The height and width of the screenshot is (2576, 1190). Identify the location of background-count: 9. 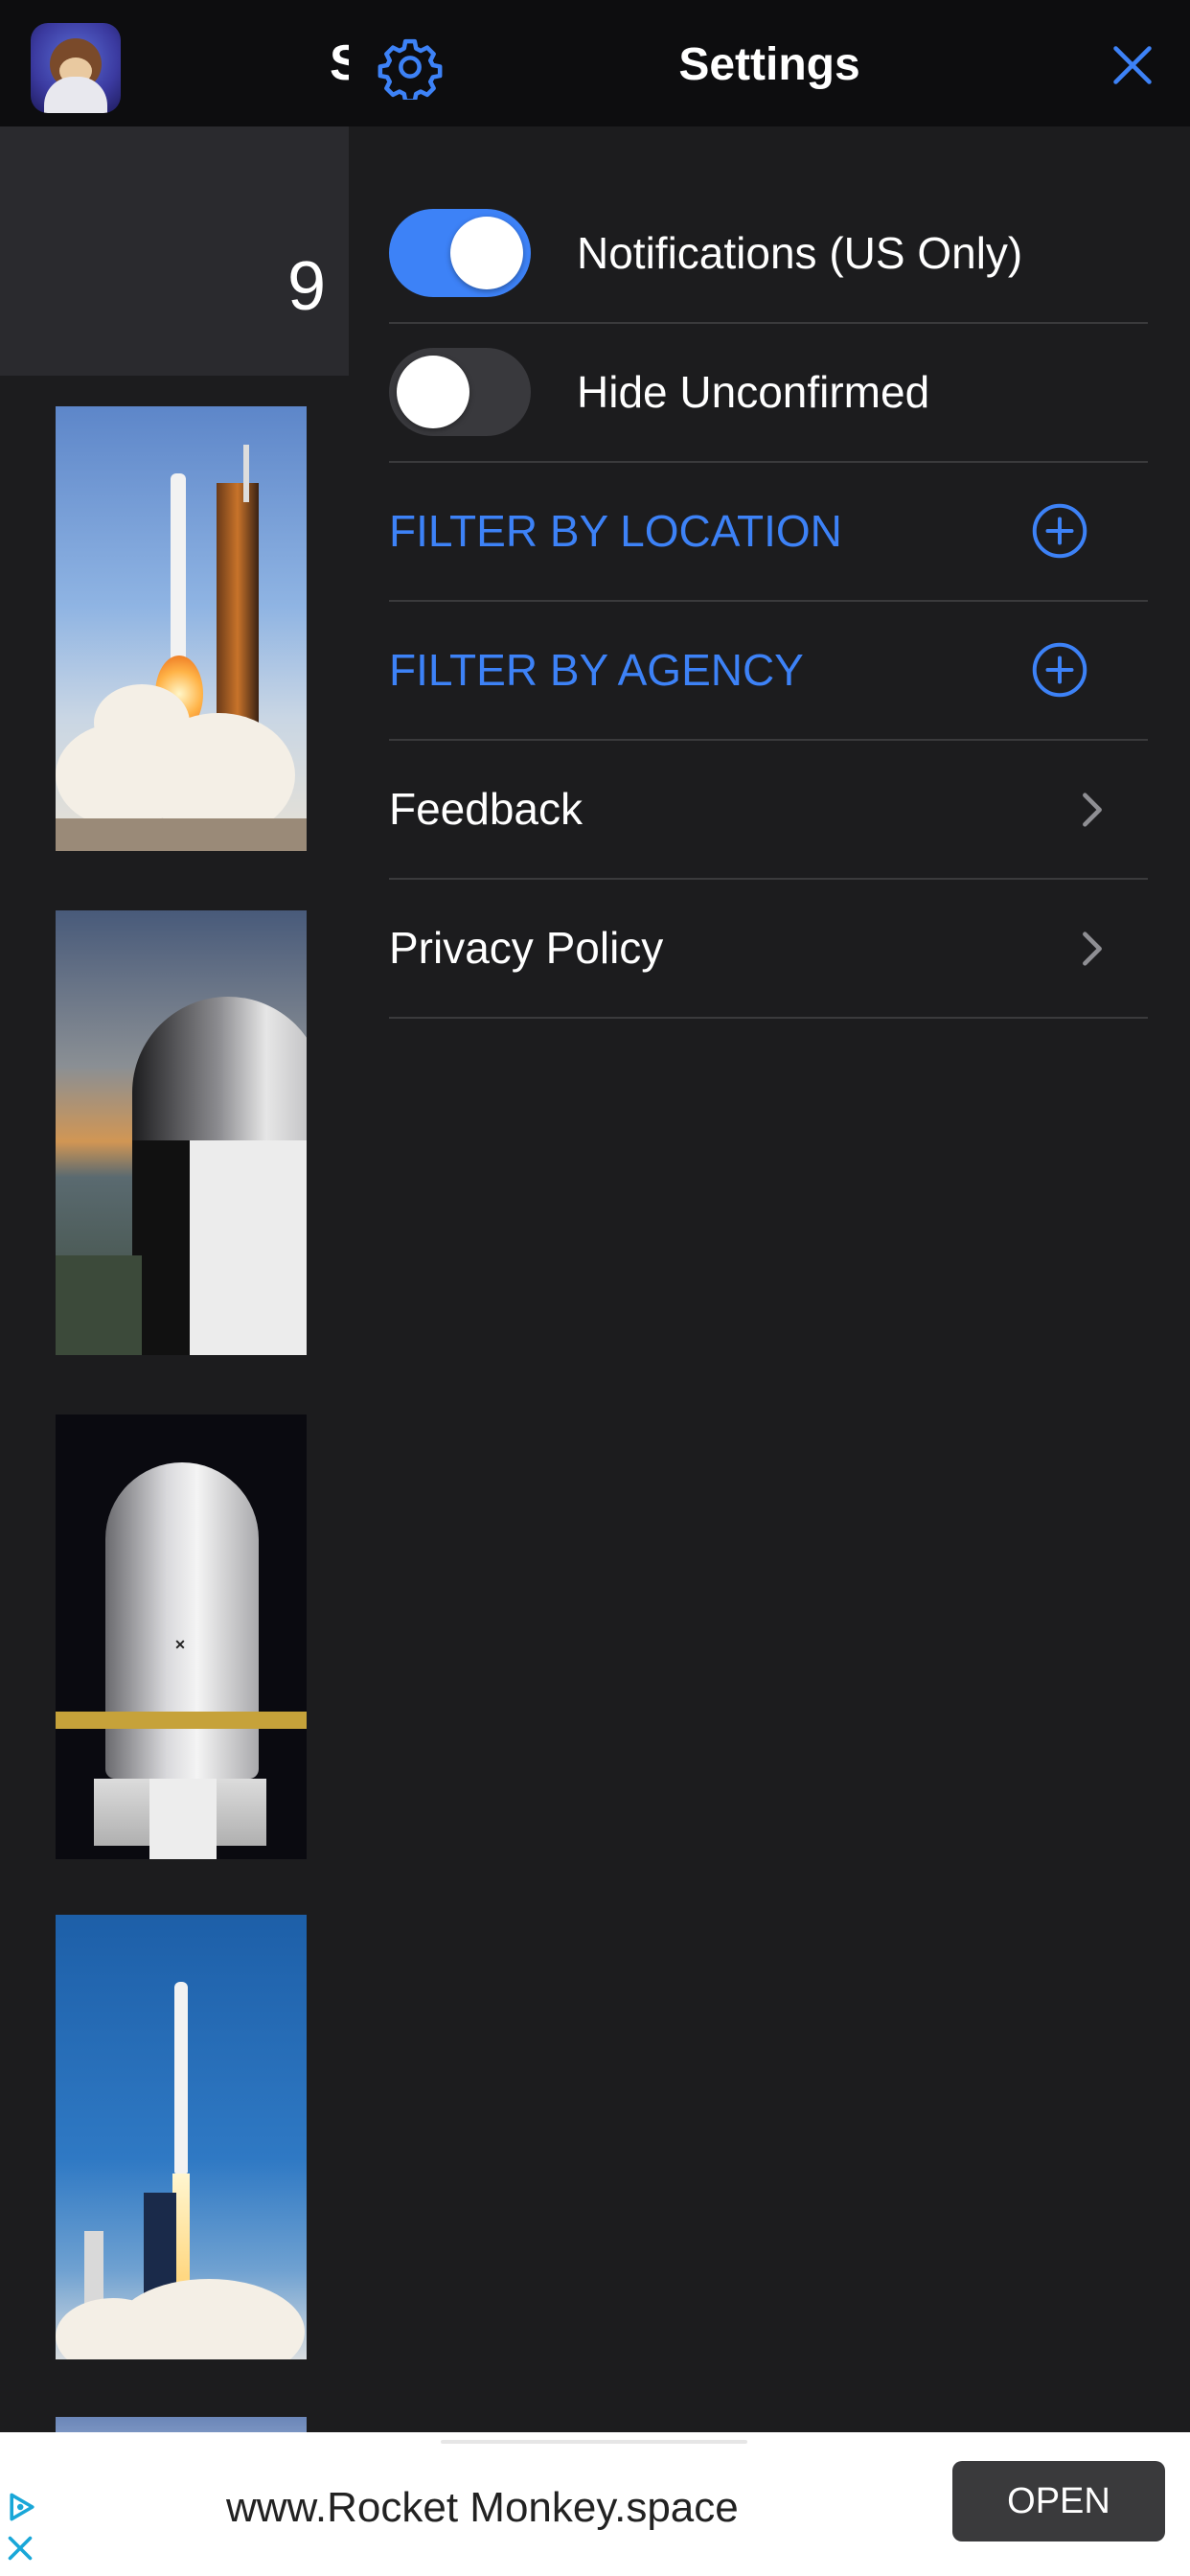
(307, 286).